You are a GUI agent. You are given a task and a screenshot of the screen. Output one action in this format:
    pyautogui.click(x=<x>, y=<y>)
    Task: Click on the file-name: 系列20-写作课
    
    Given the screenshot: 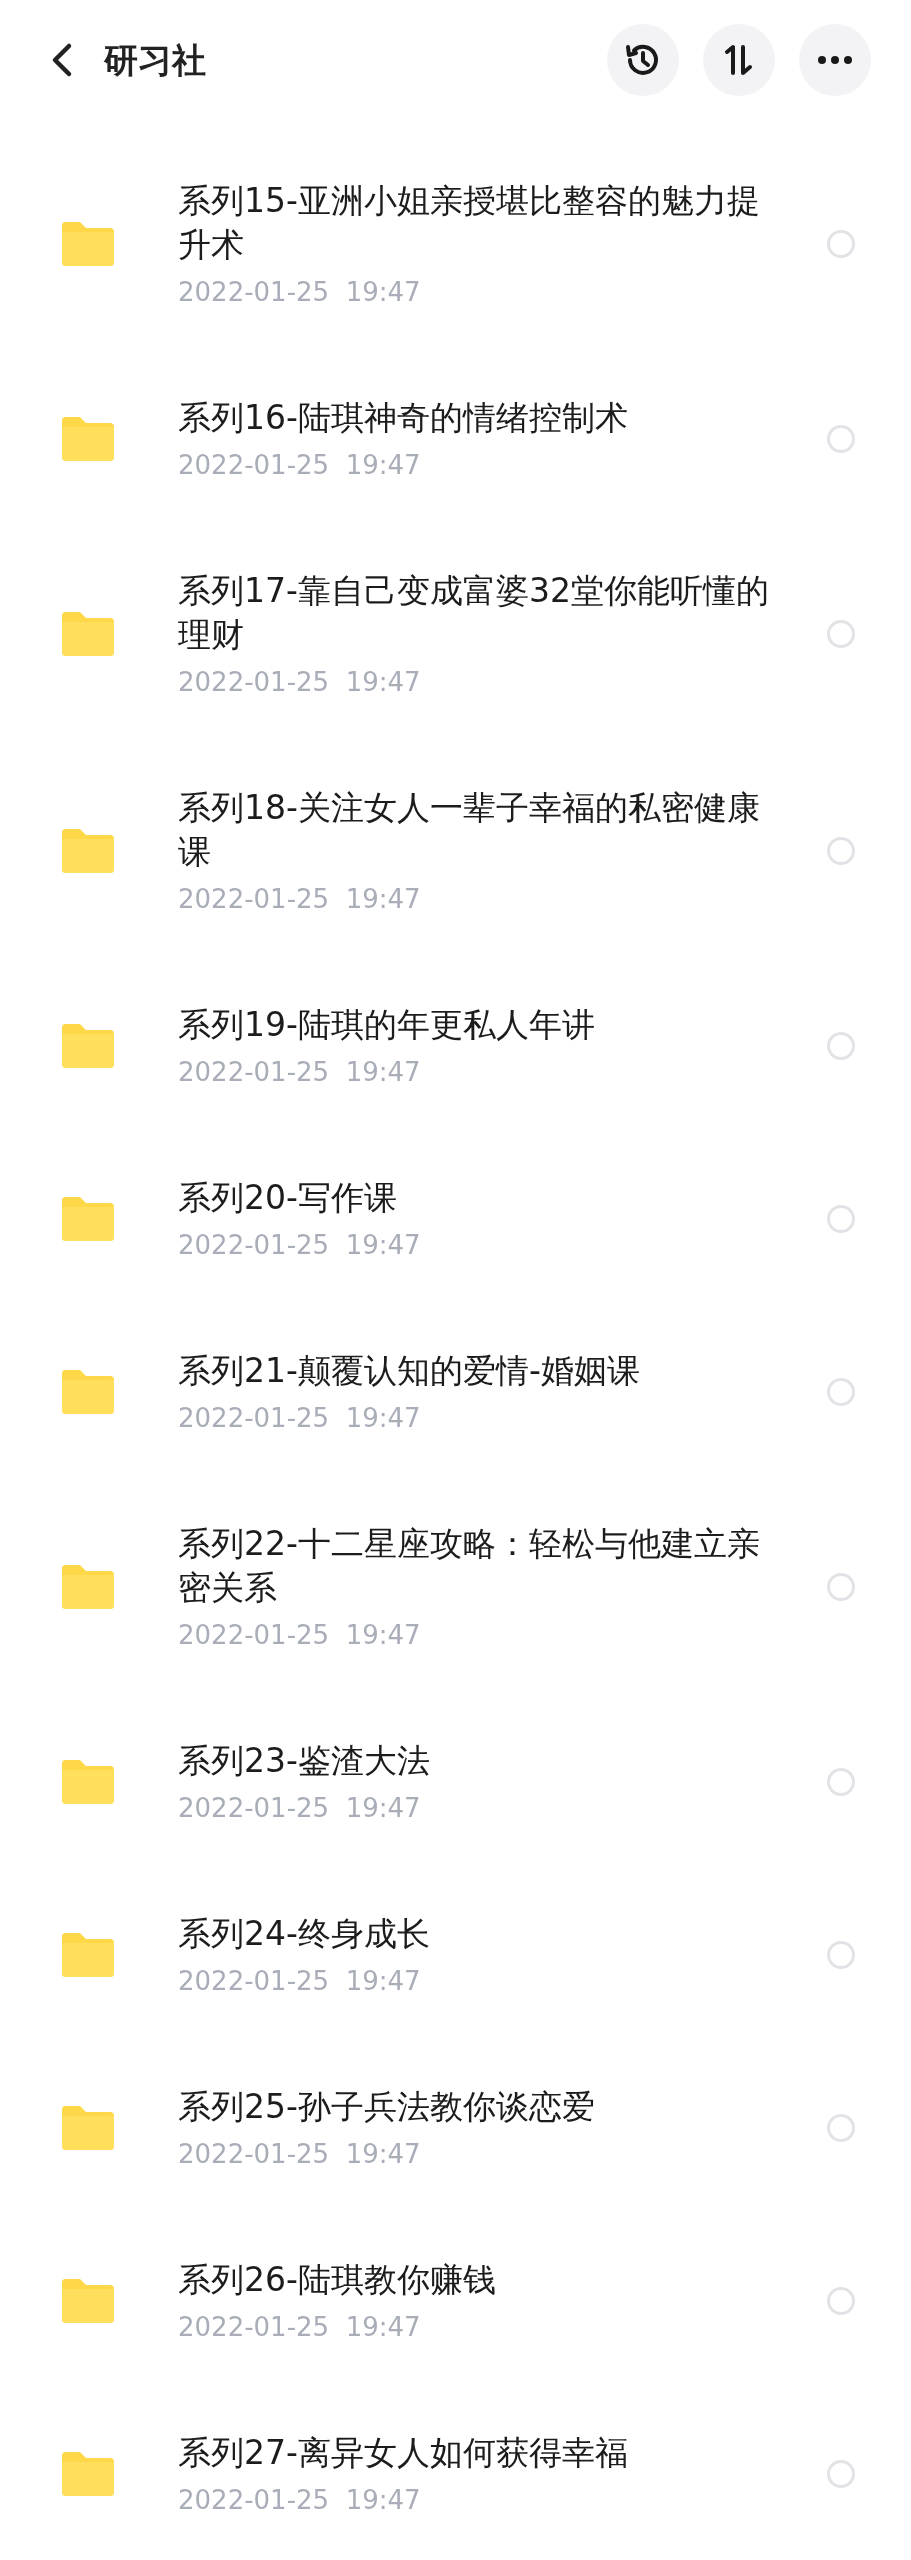 What is the action you would take?
    pyautogui.click(x=478, y=1198)
    